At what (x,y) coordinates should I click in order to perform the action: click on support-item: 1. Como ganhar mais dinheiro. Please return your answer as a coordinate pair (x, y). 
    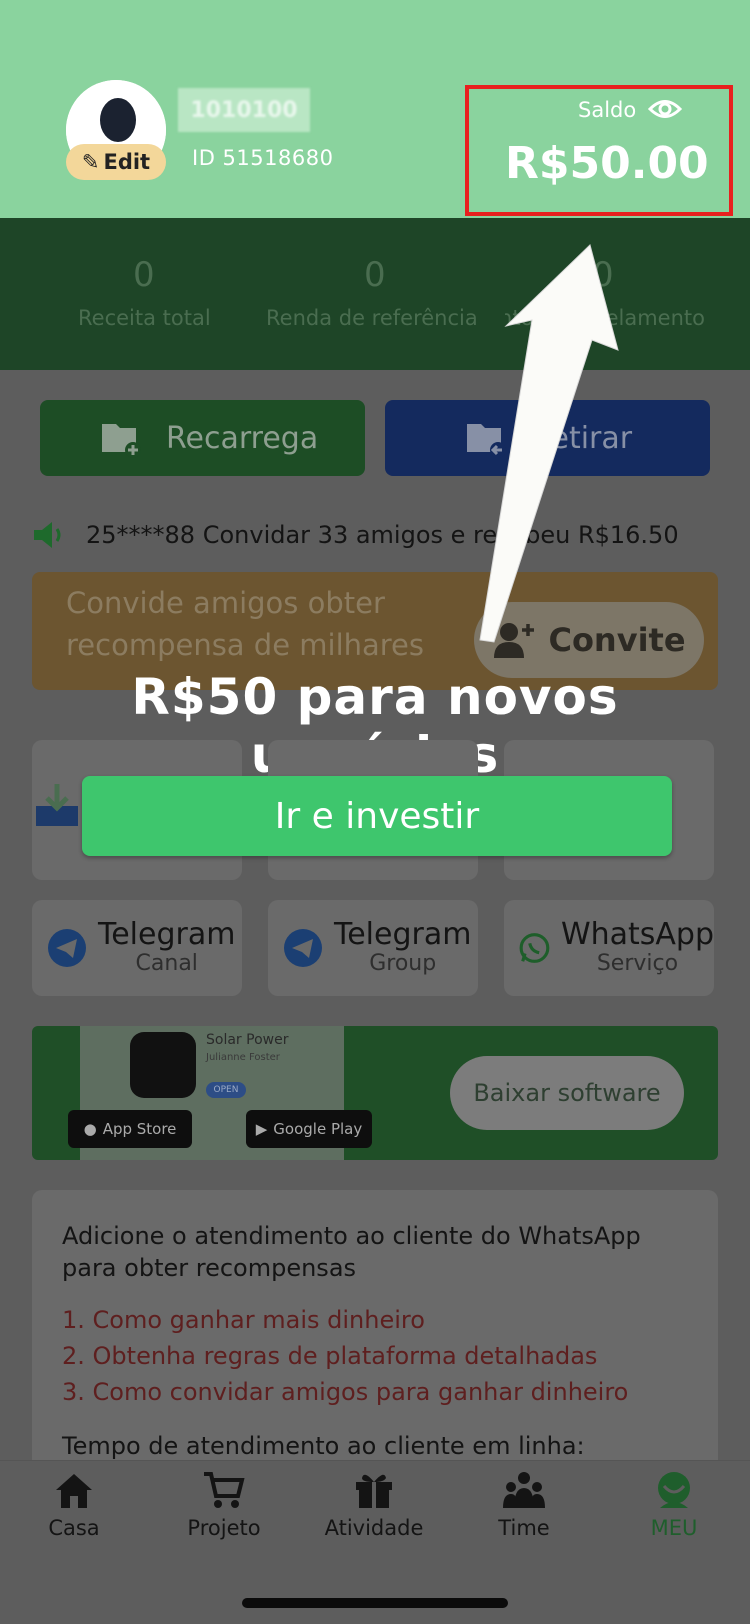
    Looking at the image, I should click on (243, 1320).